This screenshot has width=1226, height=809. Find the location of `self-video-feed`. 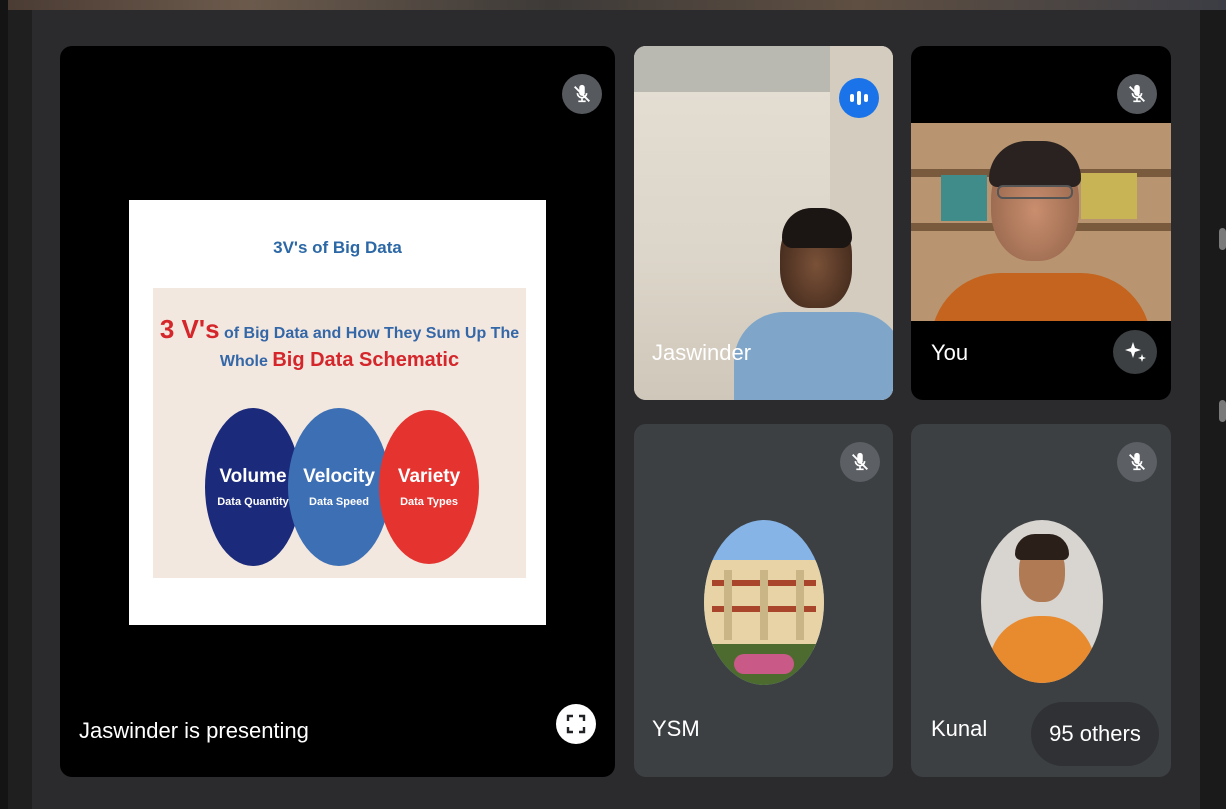

self-video-feed is located at coordinates (1041, 222).